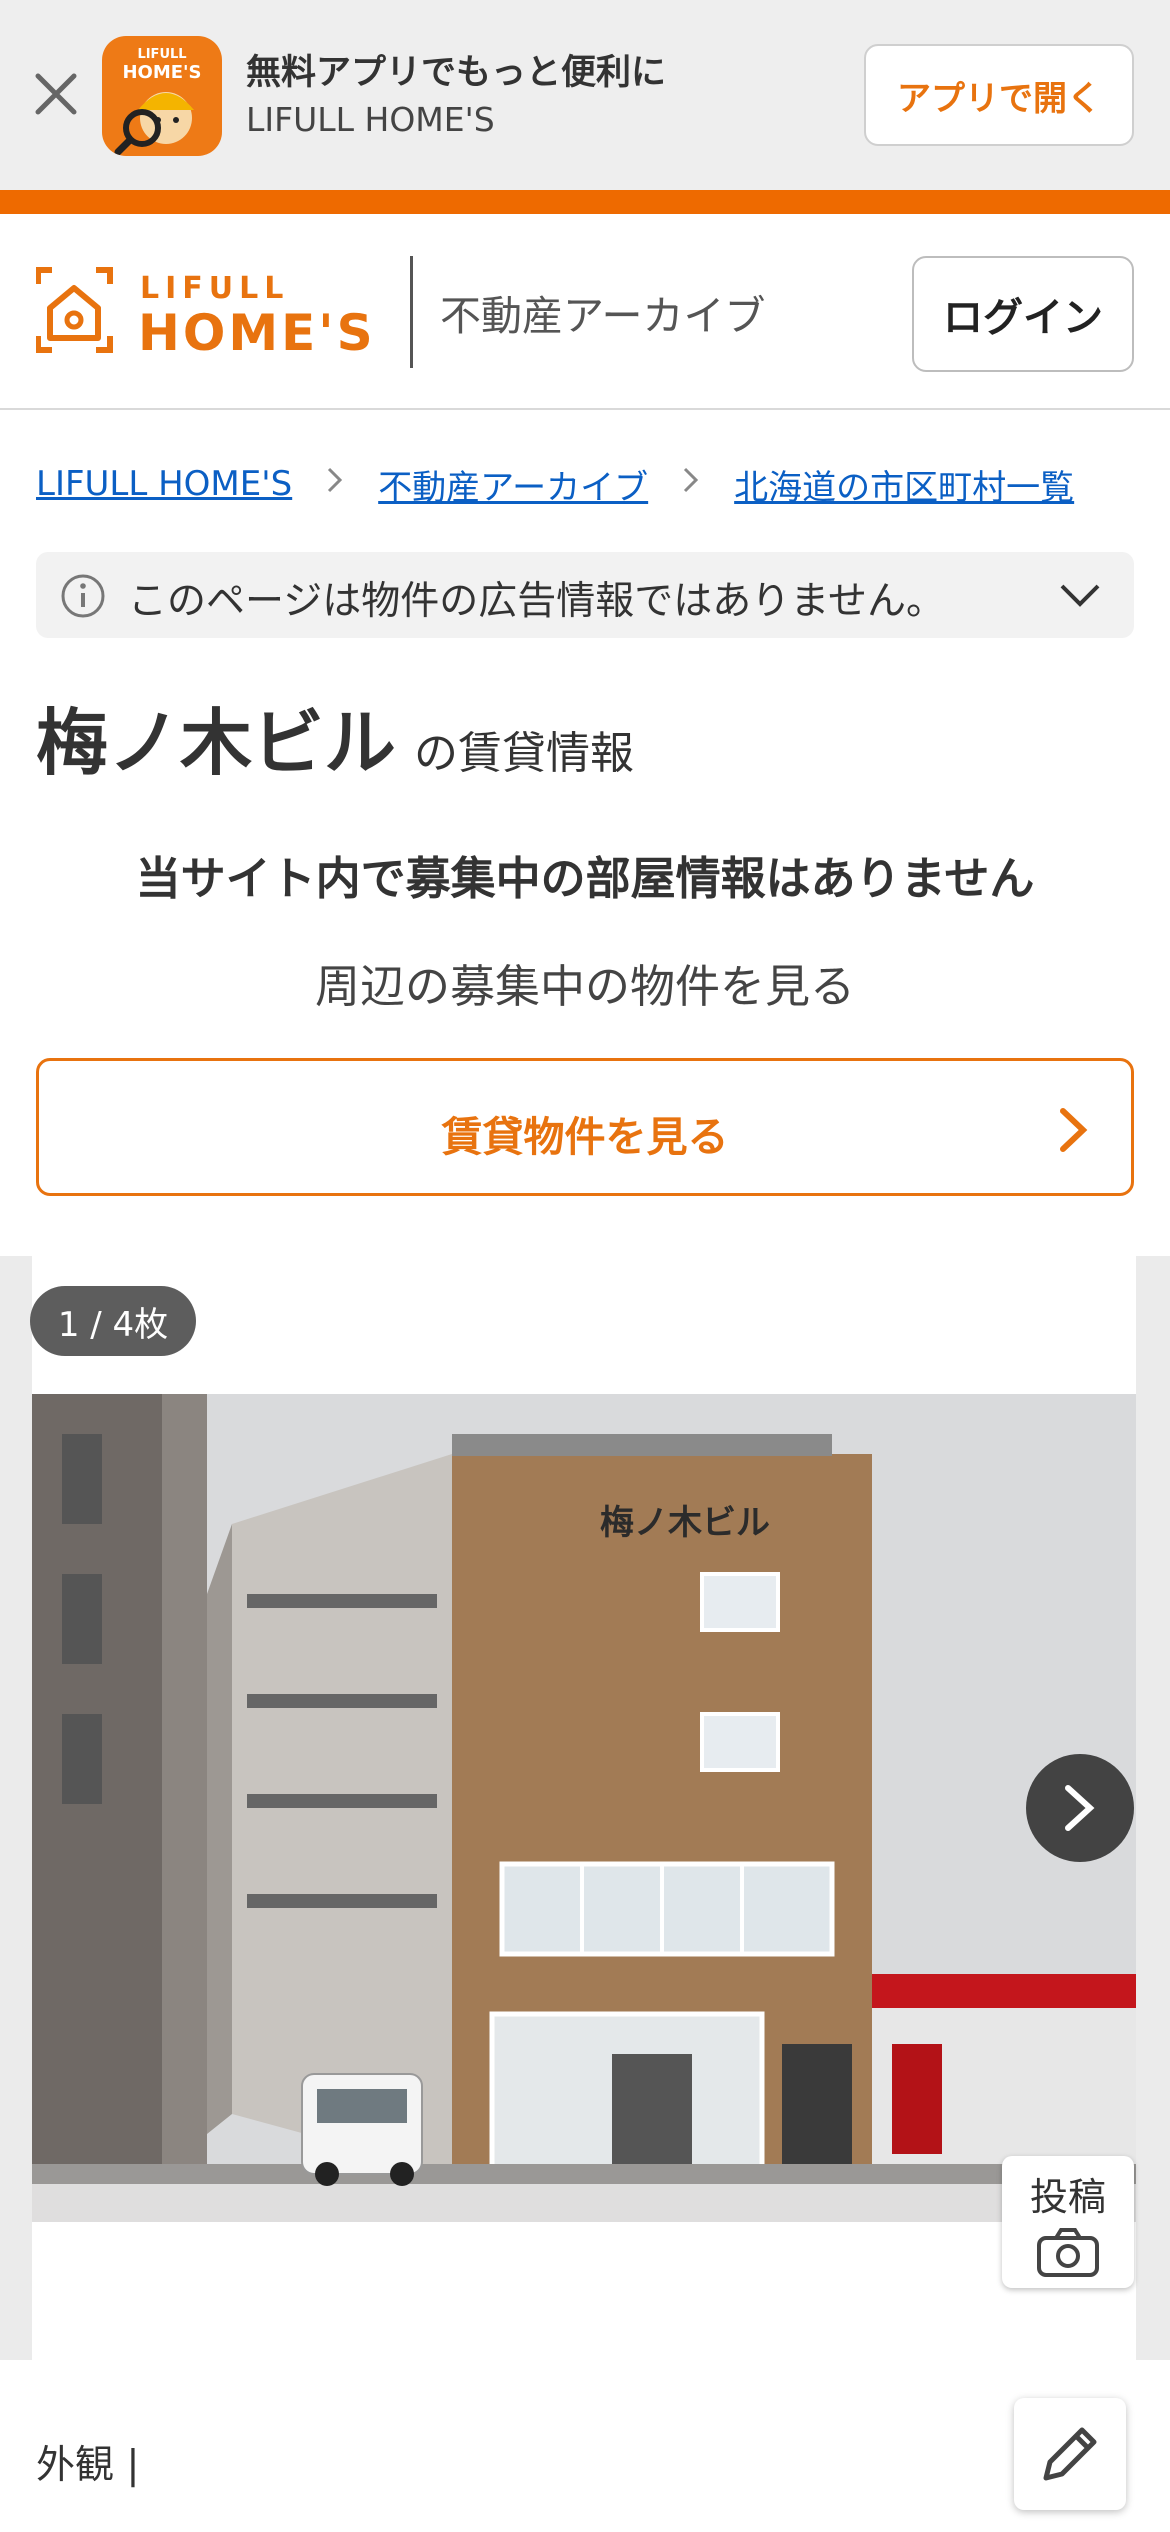 The width and height of the screenshot is (1170, 2532). What do you see at coordinates (370, 119) in the screenshot?
I see `banner-subtitle: LIFULL HOME'S` at bounding box center [370, 119].